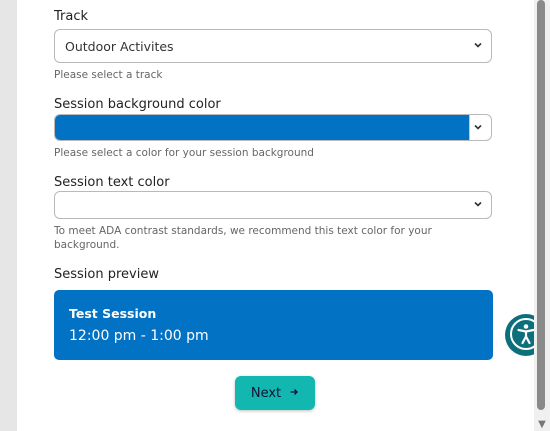  What do you see at coordinates (113, 313) in the screenshot?
I see `preview-session-title: Test Session` at bounding box center [113, 313].